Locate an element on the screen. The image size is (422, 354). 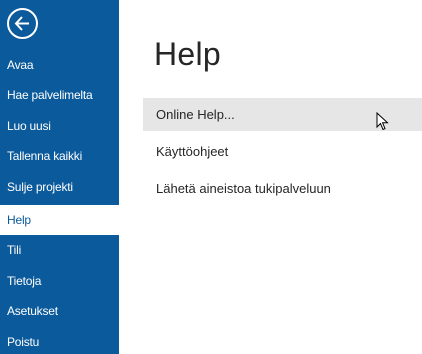
page-title: Help is located at coordinates (188, 54).